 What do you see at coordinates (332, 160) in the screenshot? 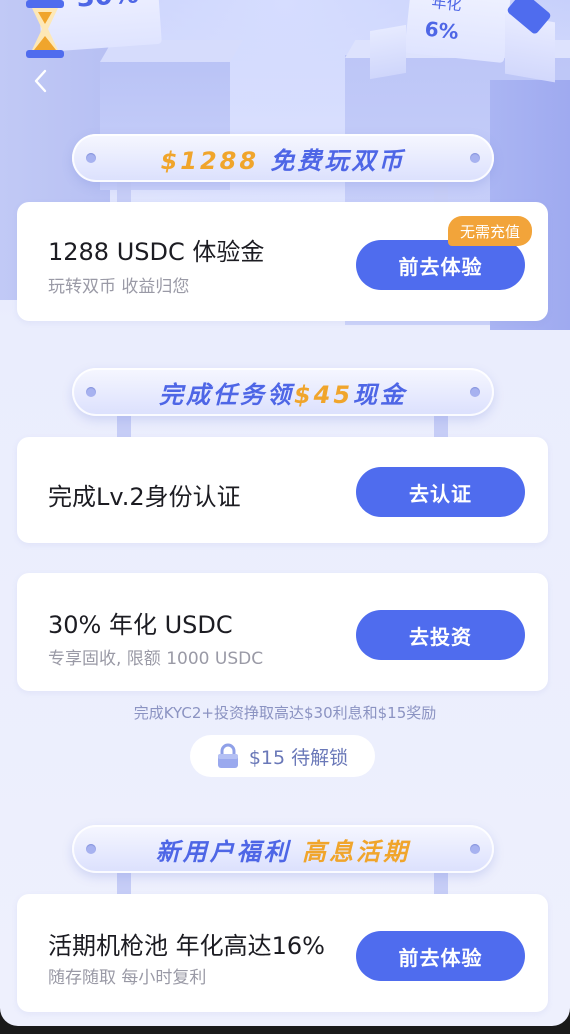
I see `banner-text: 免费玩双币` at bounding box center [332, 160].